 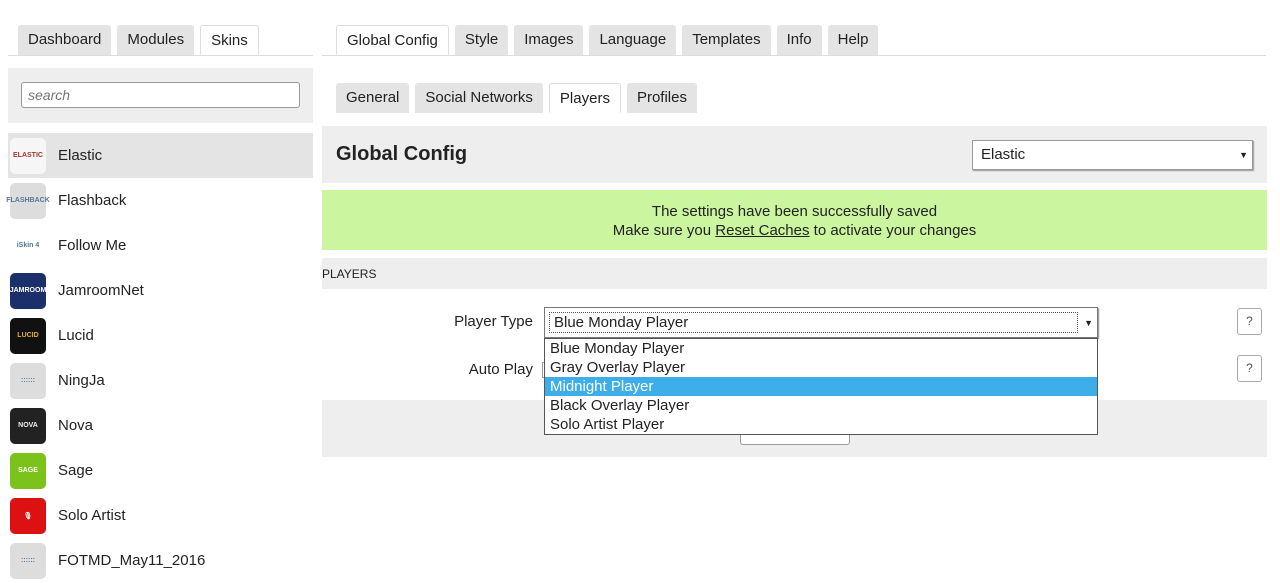 I want to click on auto-play-label: Auto Play, so click(x=500, y=369).